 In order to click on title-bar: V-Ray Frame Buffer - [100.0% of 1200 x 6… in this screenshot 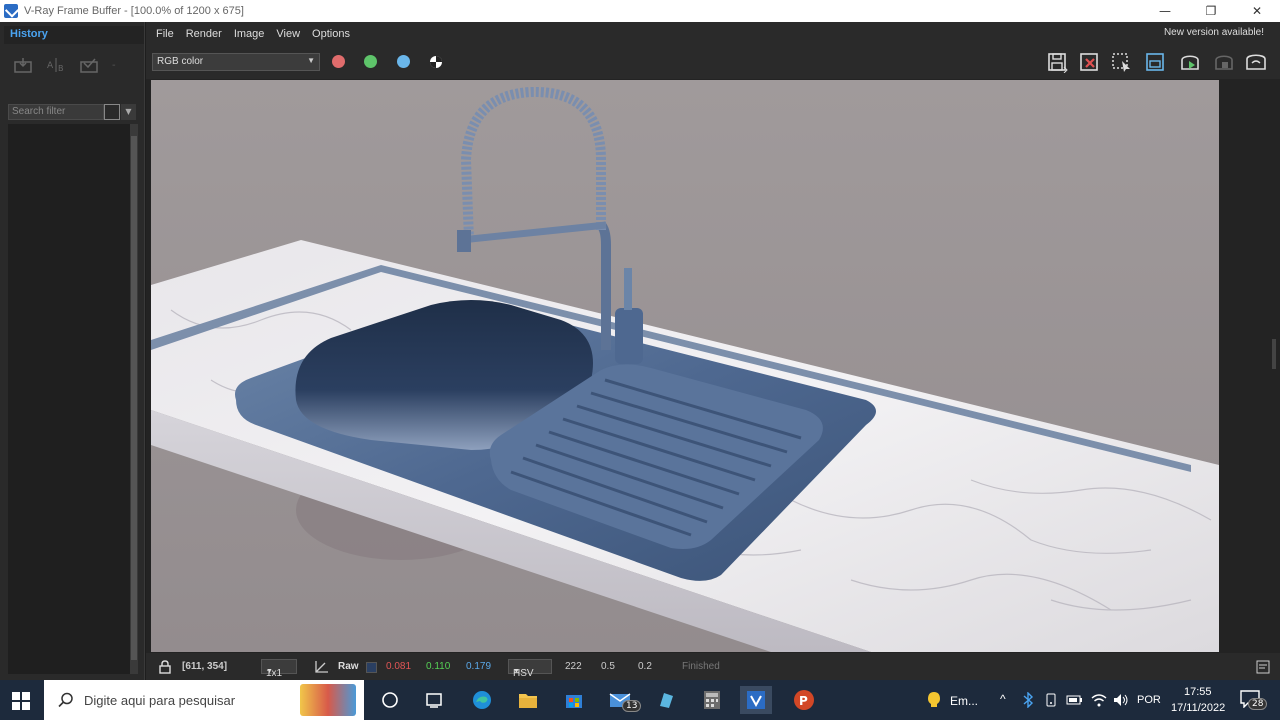, I will do `click(640, 11)`.